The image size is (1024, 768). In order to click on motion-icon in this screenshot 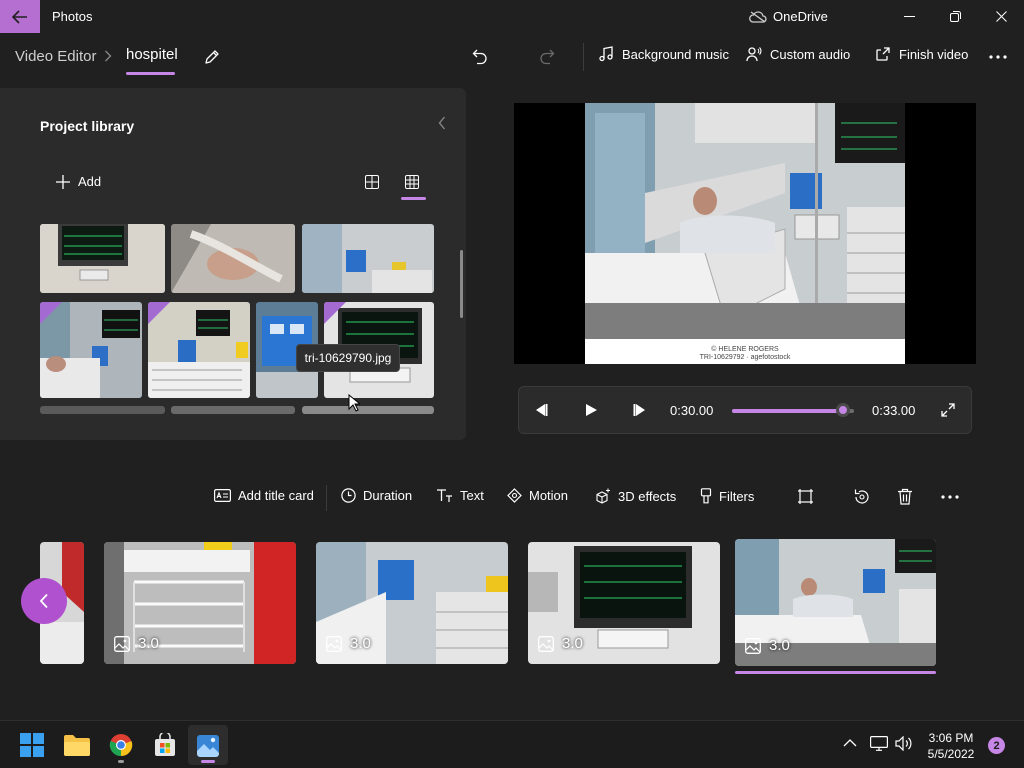, I will do `click(514, 495)`.